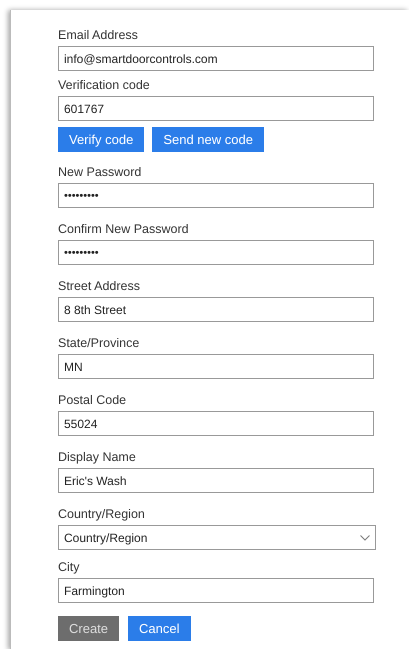  What do you see at coordinates (69, 567) in the screenshot?
I see `field-label: City` at bounding box center [69, 567].